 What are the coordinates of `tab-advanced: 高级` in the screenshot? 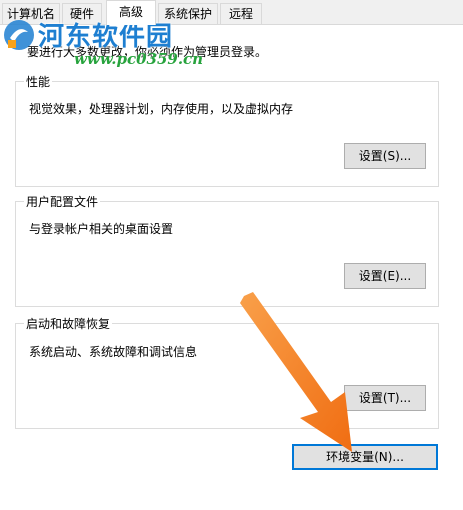 It's located at (131, 12).